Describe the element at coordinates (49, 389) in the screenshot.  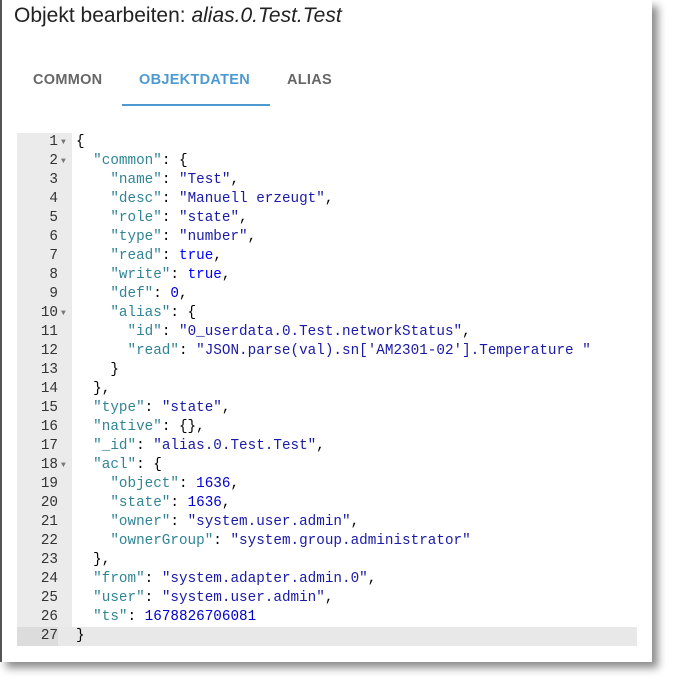
I see `line-number: 14` at that location.